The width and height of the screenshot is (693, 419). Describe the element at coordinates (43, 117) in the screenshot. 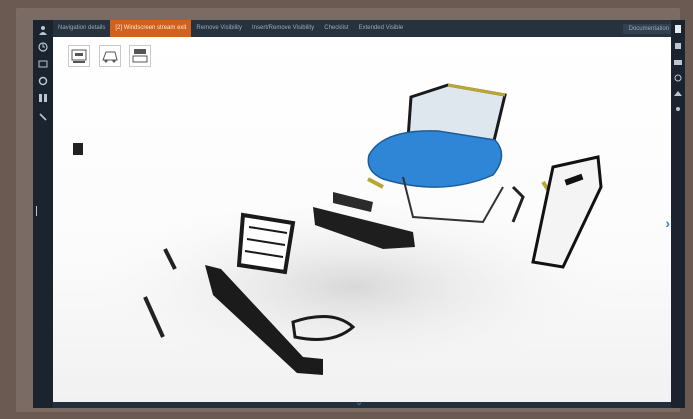

I see `wrench-icon` at that location.